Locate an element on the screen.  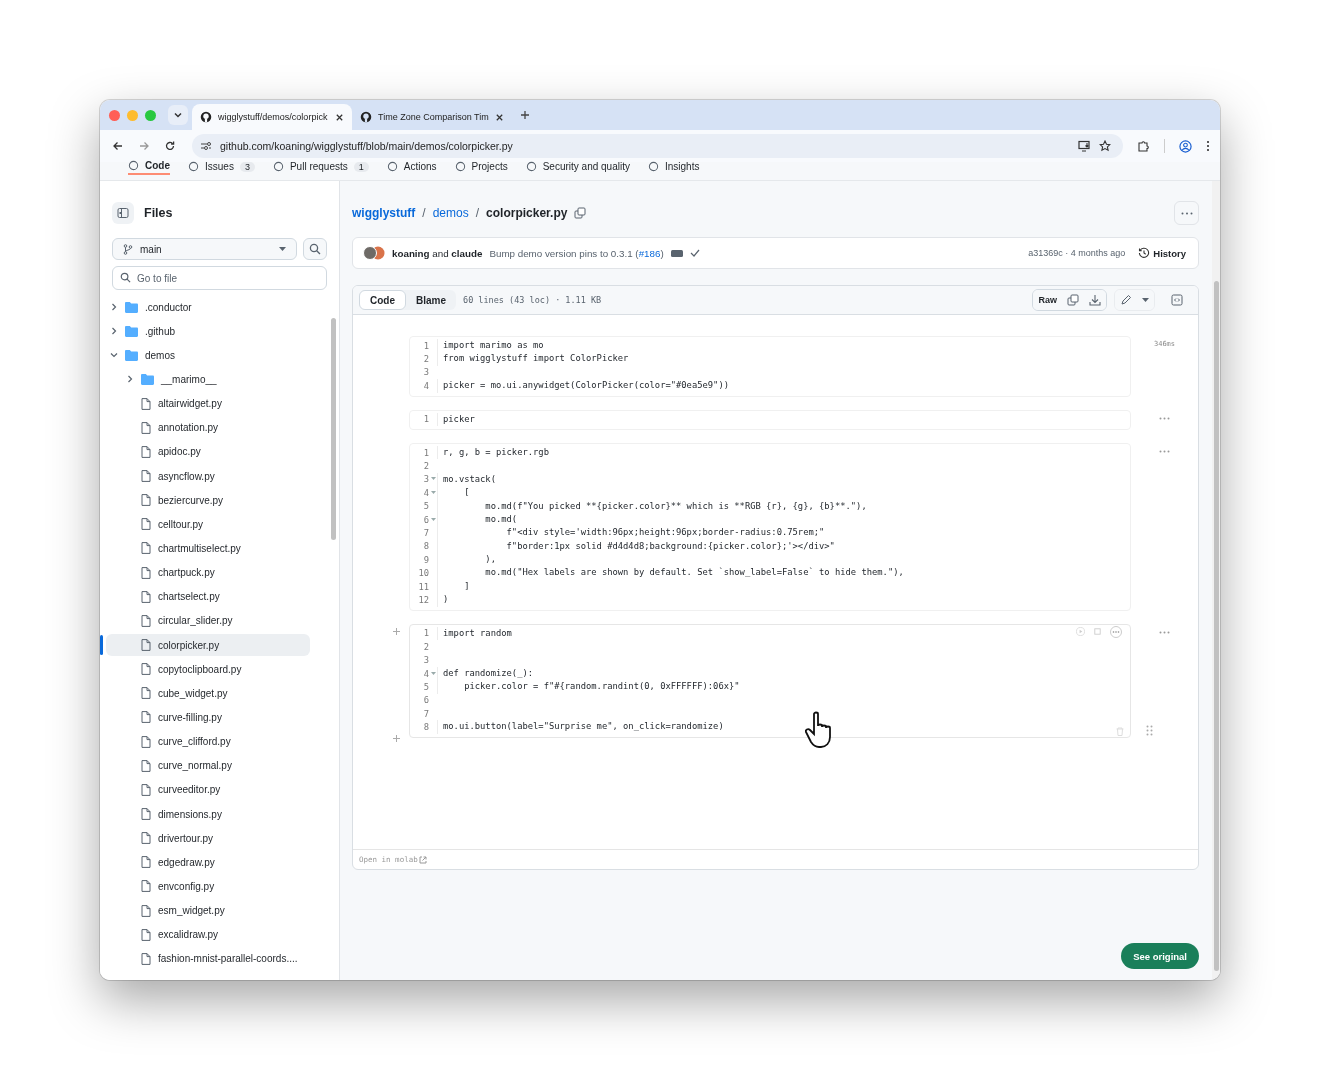
file-item: excalidraw.py is located at coordinates (208, 934).